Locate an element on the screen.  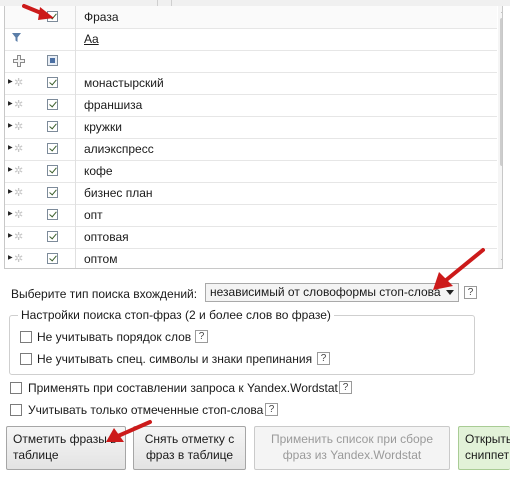
grid-vertical-scrollbar: ▲ ▼ is located at coordinates (500, 137).